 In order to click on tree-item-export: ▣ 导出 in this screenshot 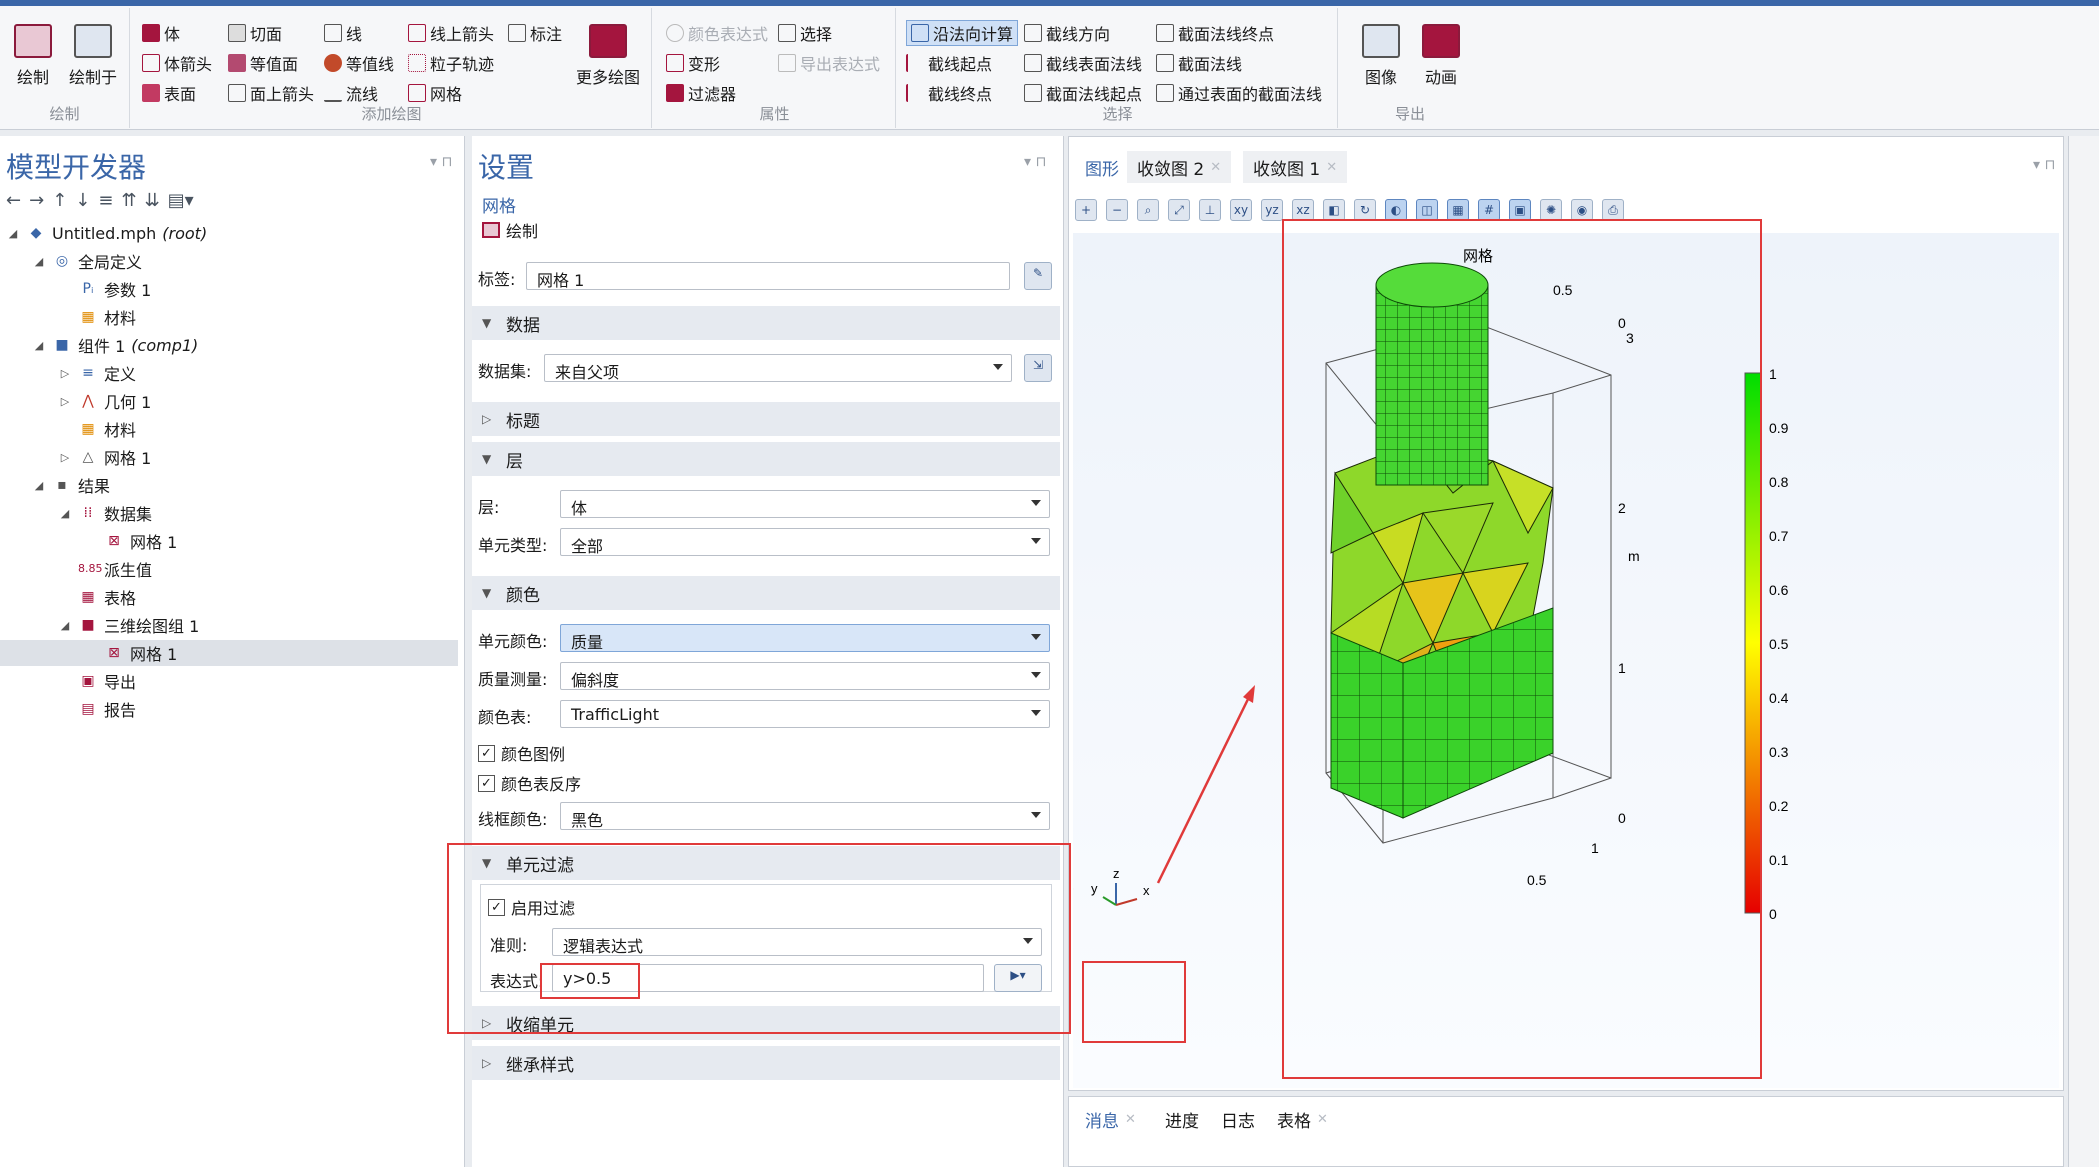, I will do `click(97, 681)`.